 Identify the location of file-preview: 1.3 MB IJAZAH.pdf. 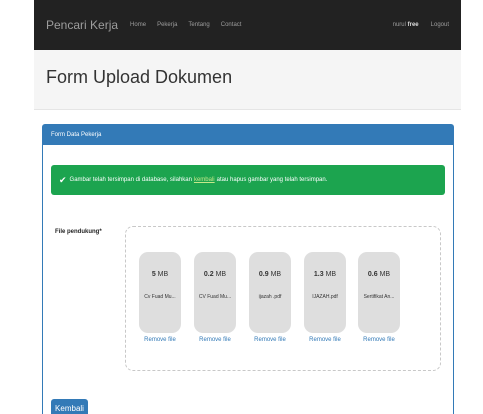
(325, 292).